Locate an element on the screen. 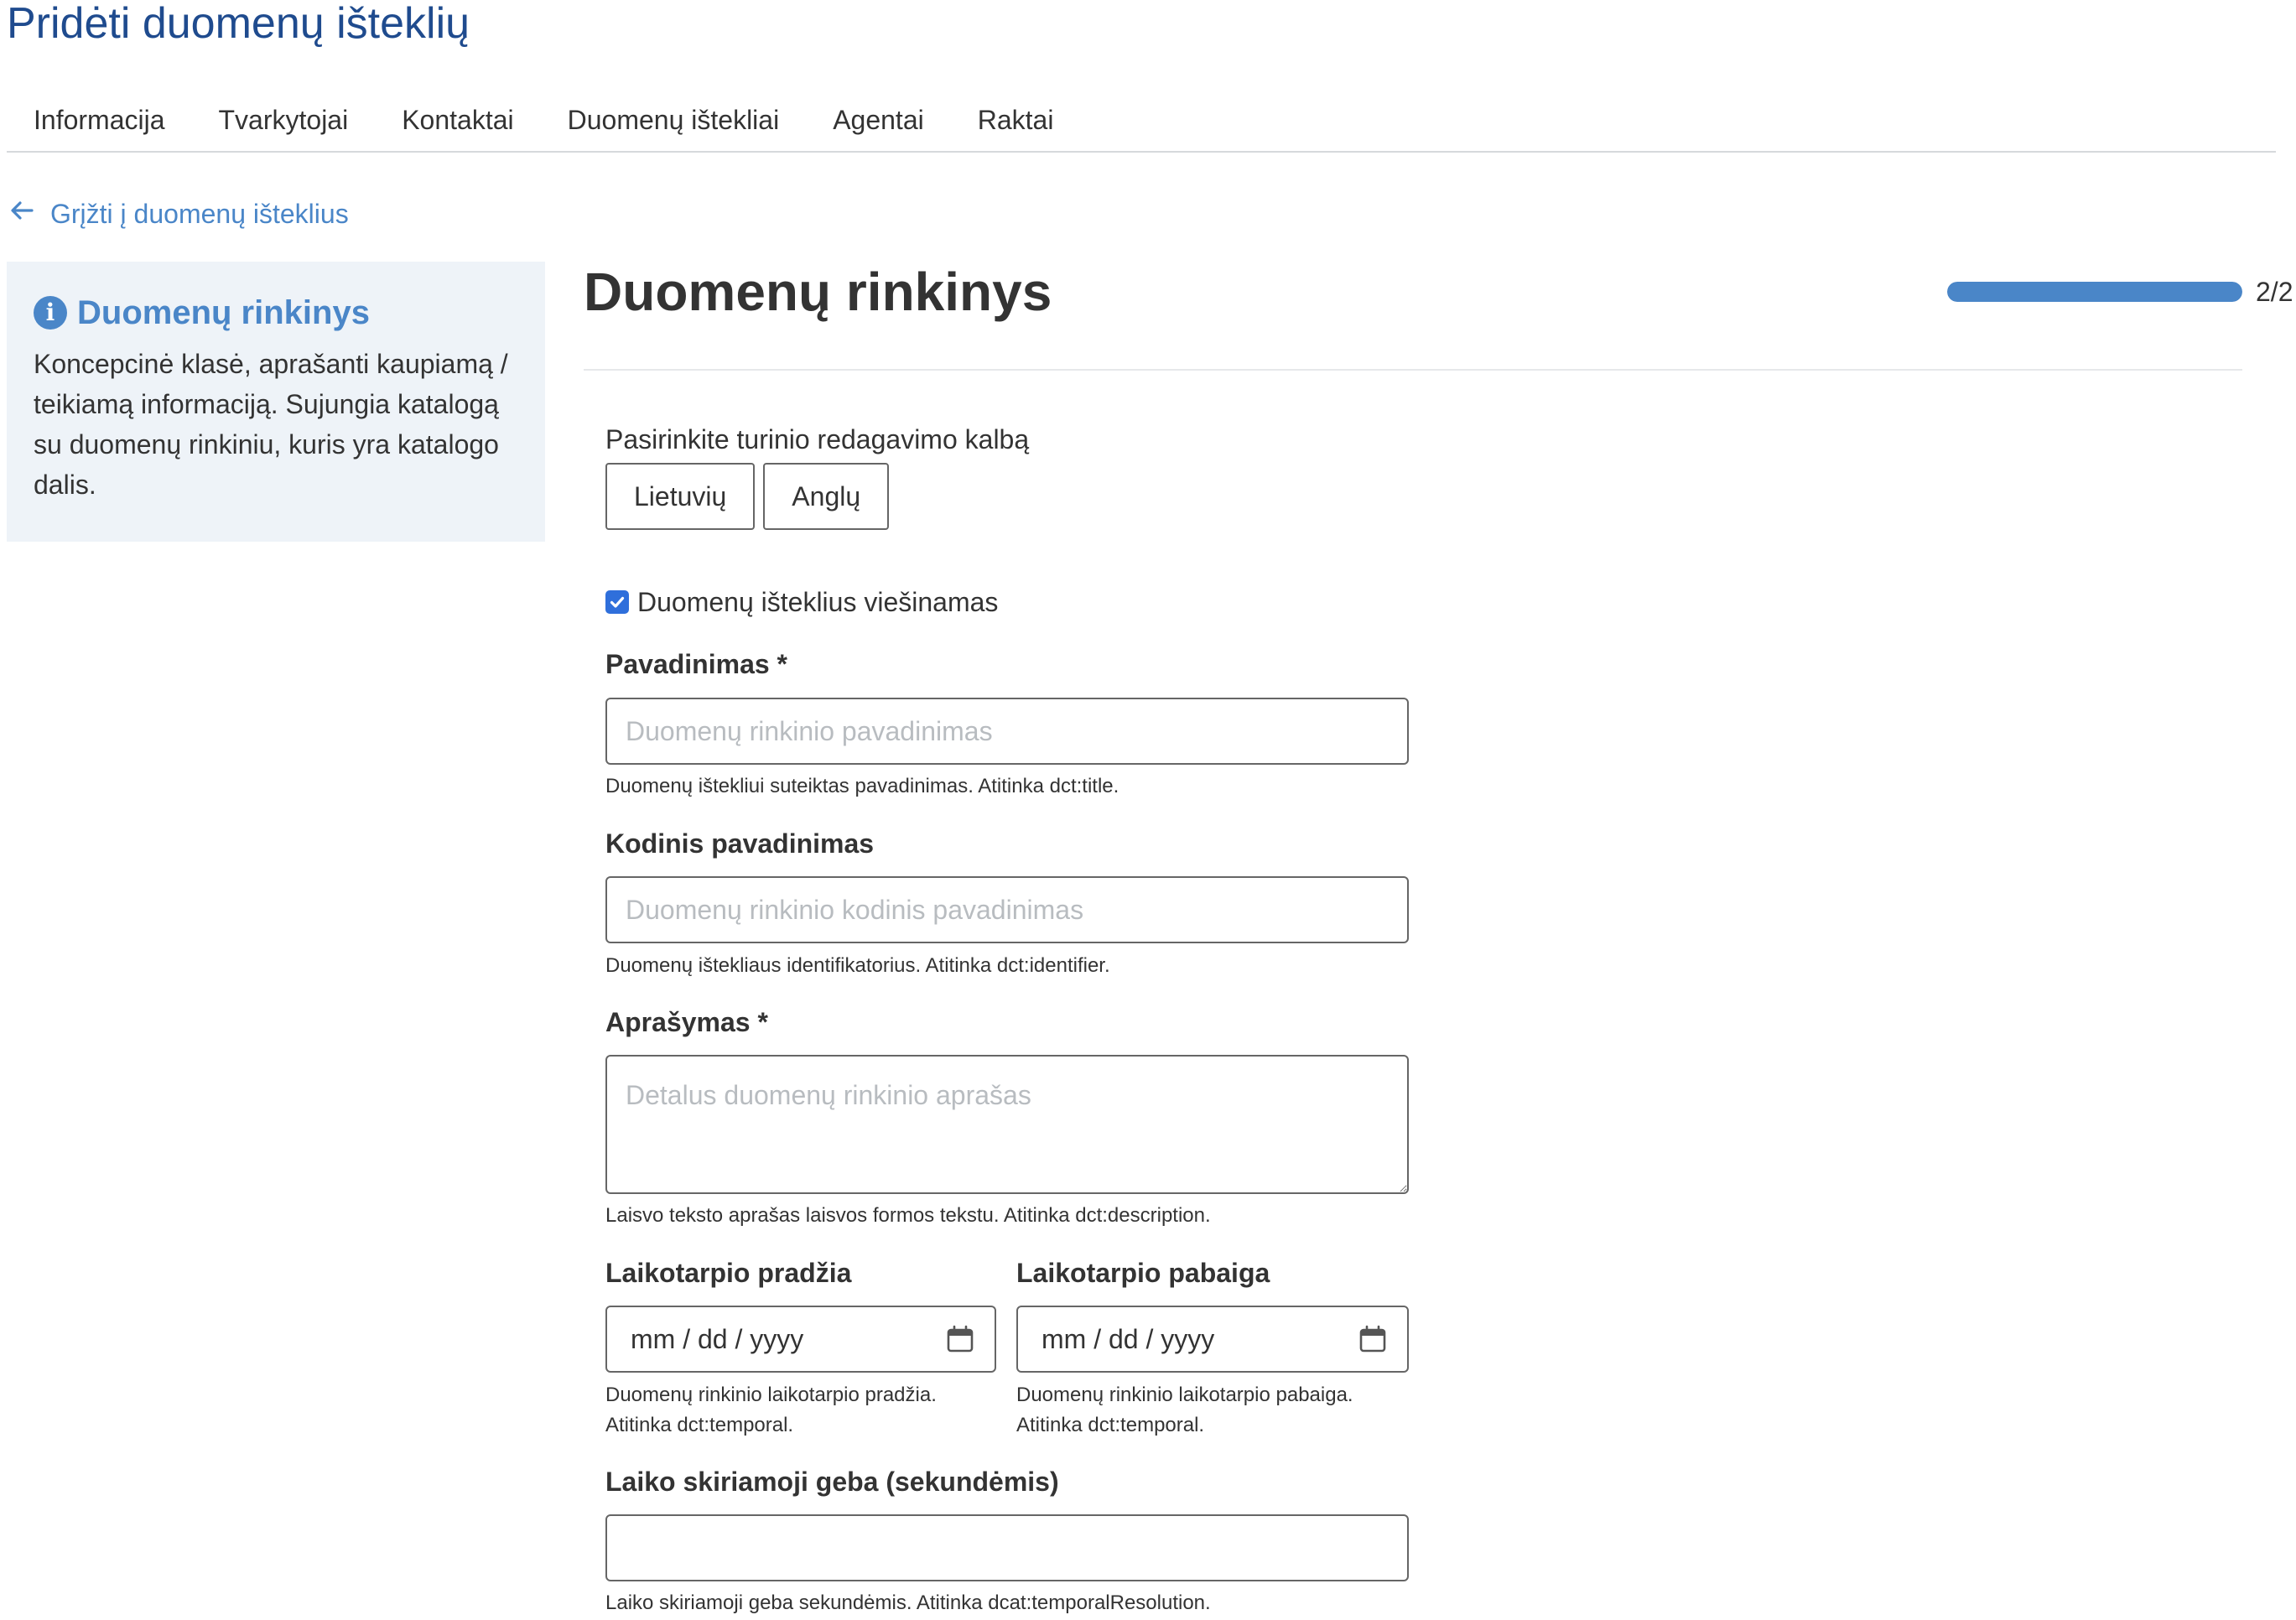 This screenshot has height=1620, width=2296. description-textarea is located at coordinates (1007, 1125).